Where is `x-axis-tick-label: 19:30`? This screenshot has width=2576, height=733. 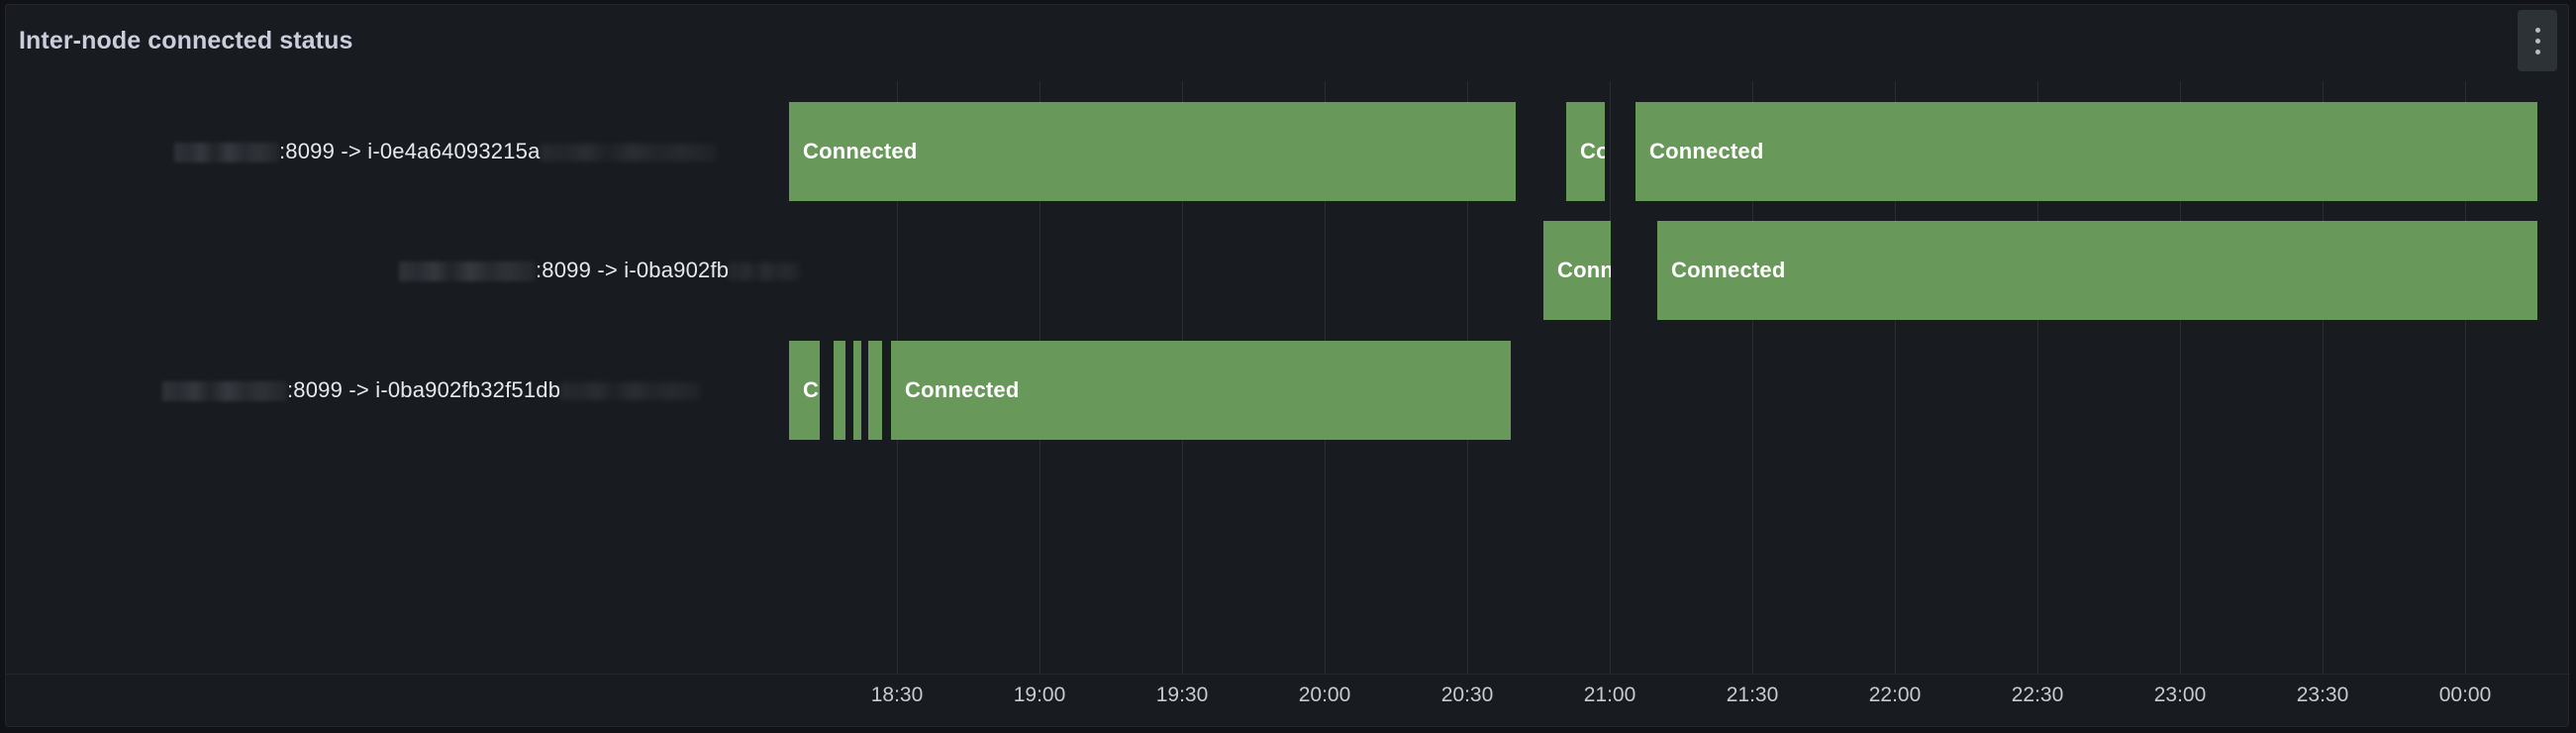 x-axis-tick-label: 19:30 is located at coordinates (1182, 694).